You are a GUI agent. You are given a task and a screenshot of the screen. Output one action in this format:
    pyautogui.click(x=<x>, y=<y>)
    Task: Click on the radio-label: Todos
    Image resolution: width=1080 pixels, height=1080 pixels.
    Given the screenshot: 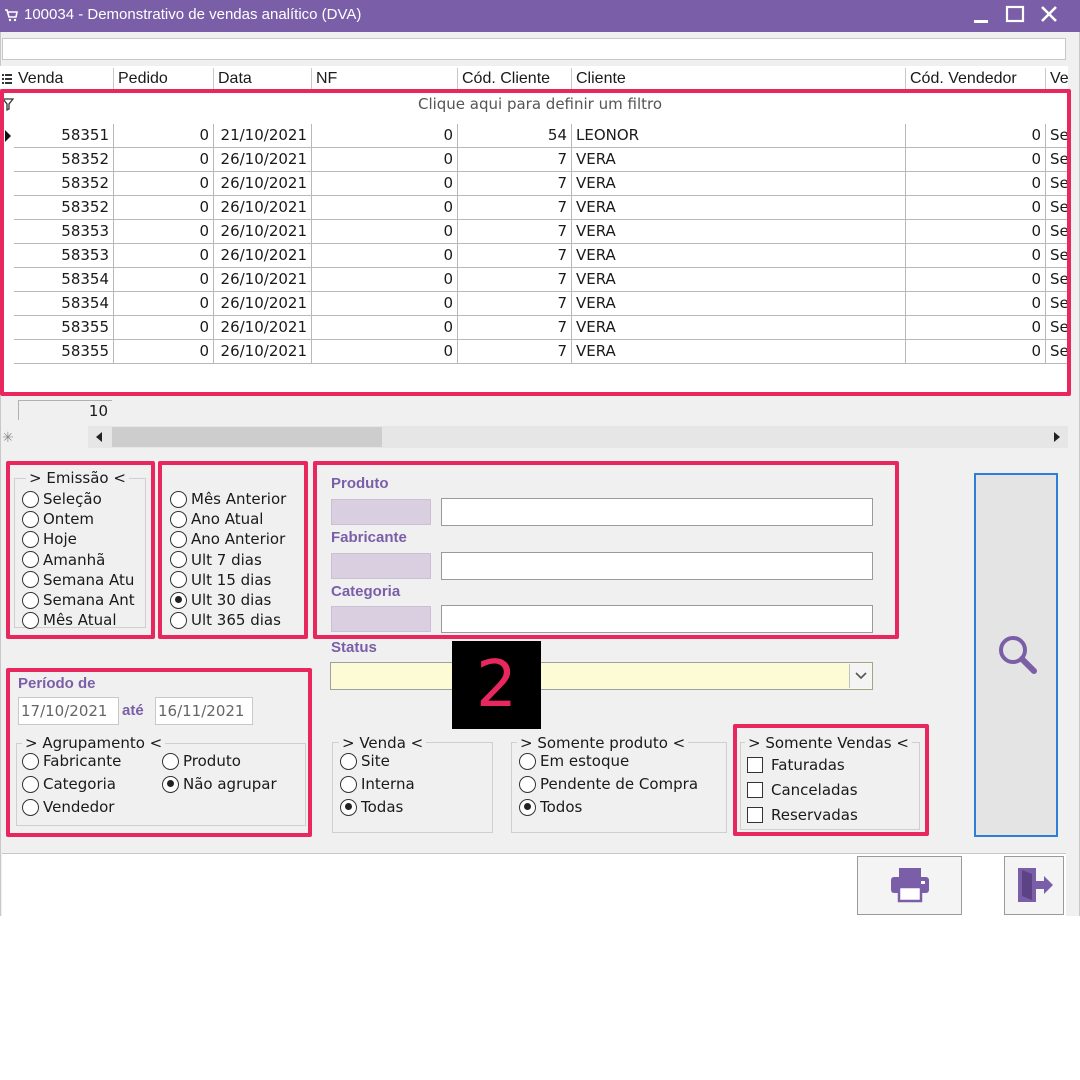 What is the action you would take?
    pyautogui.click(x=561, y=807)
    